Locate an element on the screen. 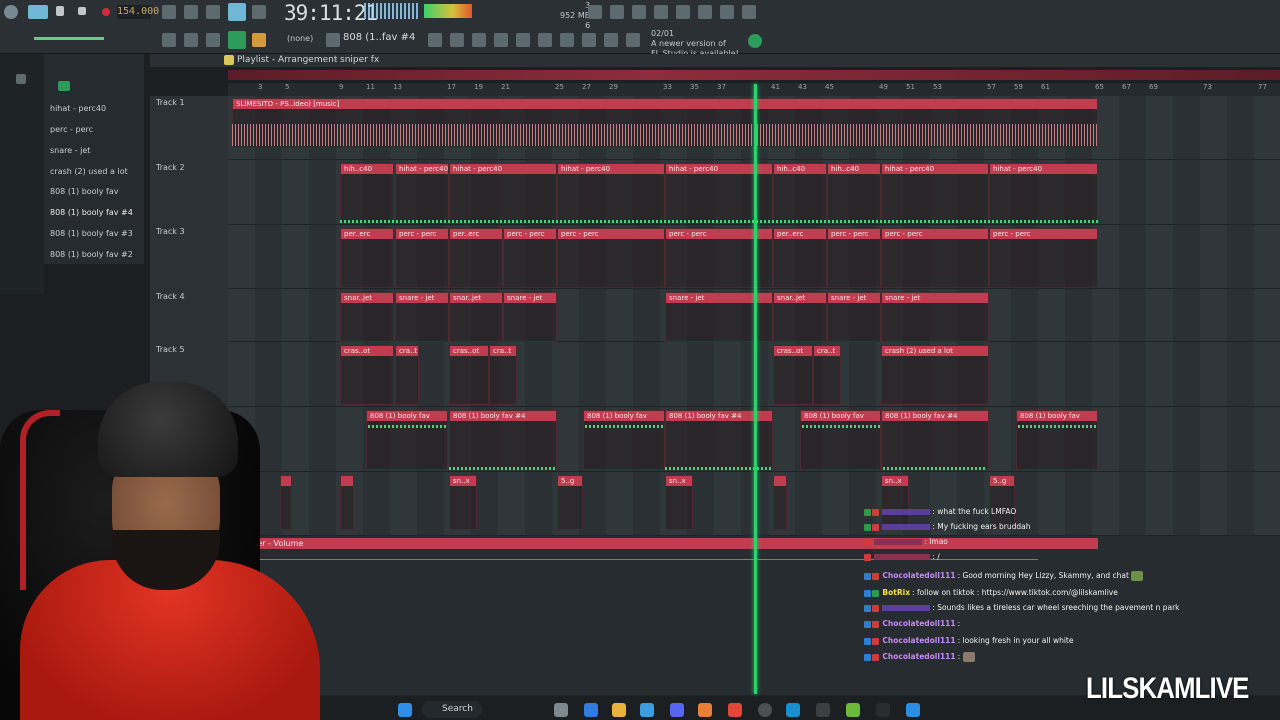 This screenshot has height=720, width=1280. playhead-marker is located at coordinates (755, 389).